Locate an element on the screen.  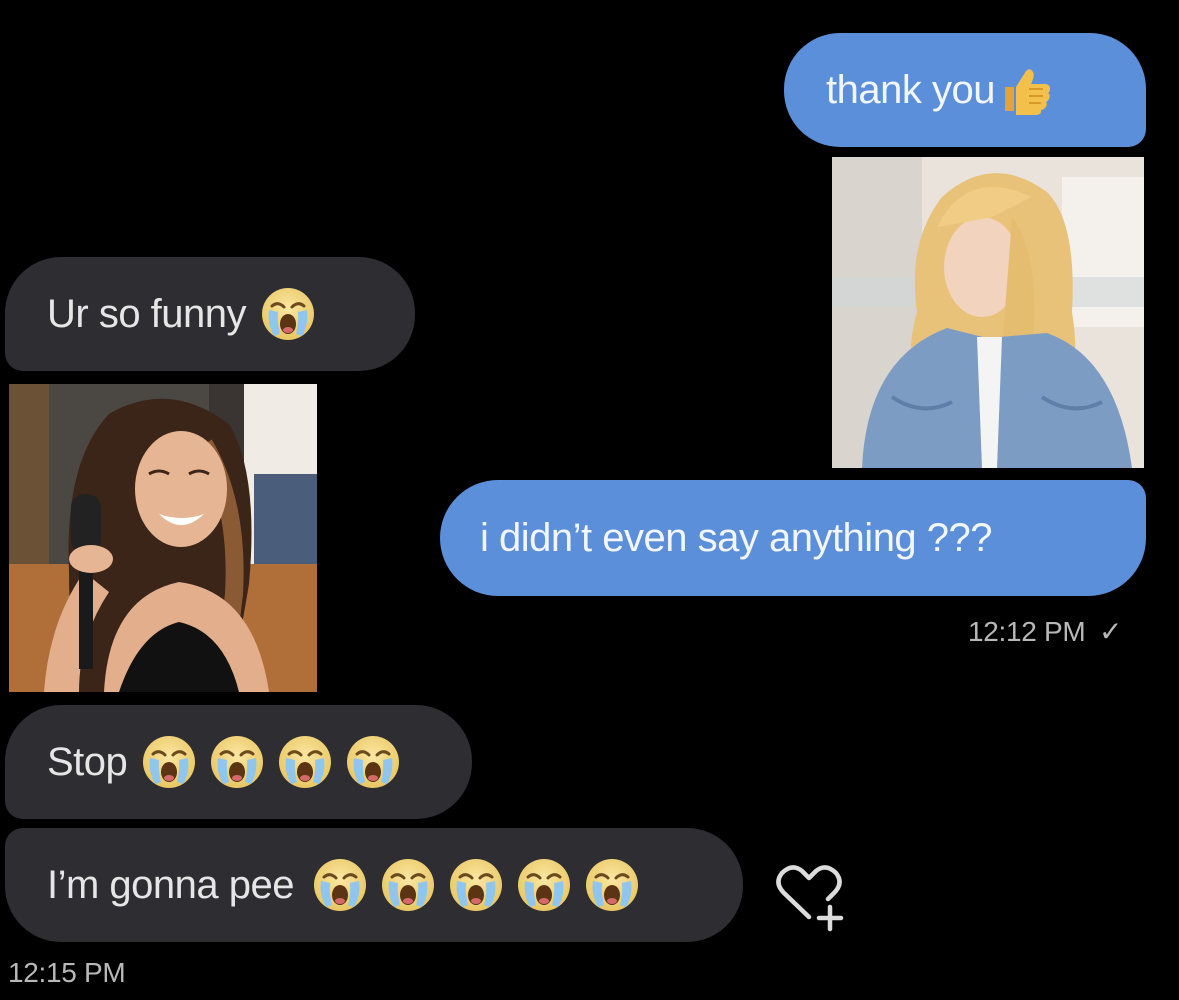
message-bubble-thank-you: thank you is located at coordinates (965, 90).